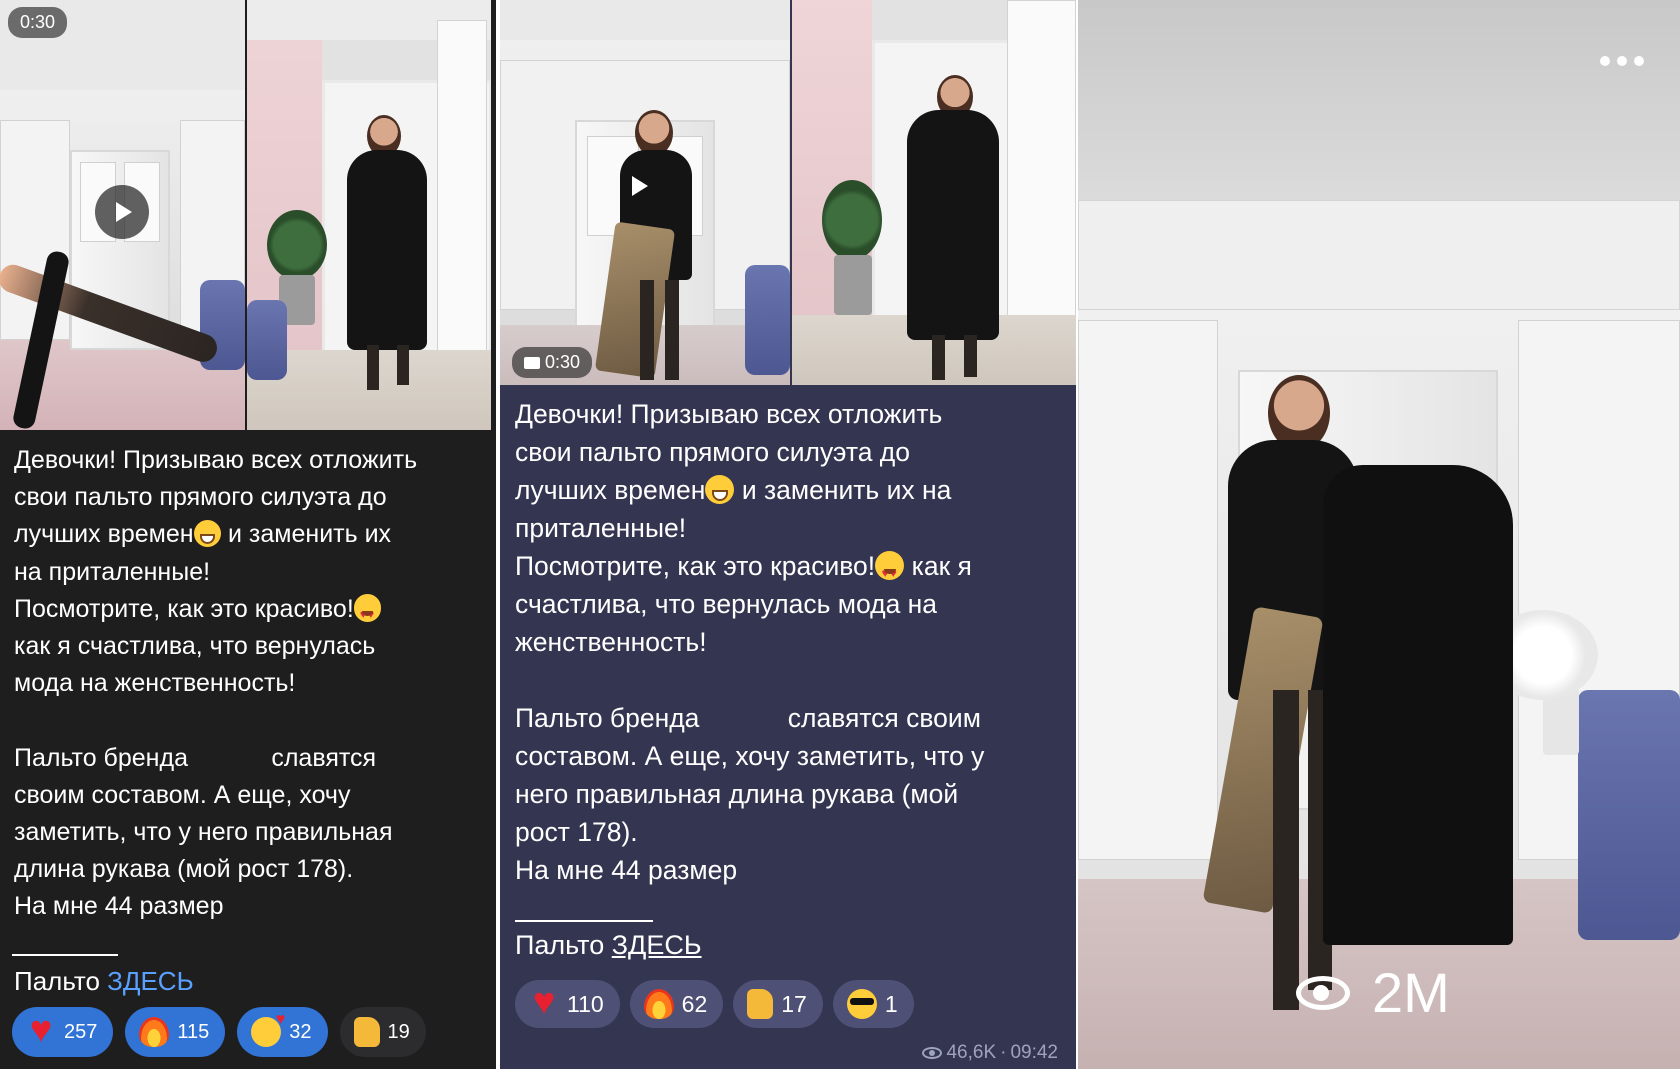 Image resolution: width=1680 pixels, height=1069 pixels. Describe the element at coordinates (676, 1004) in the screenshot. I see `reaction-fire: 62` at that location.